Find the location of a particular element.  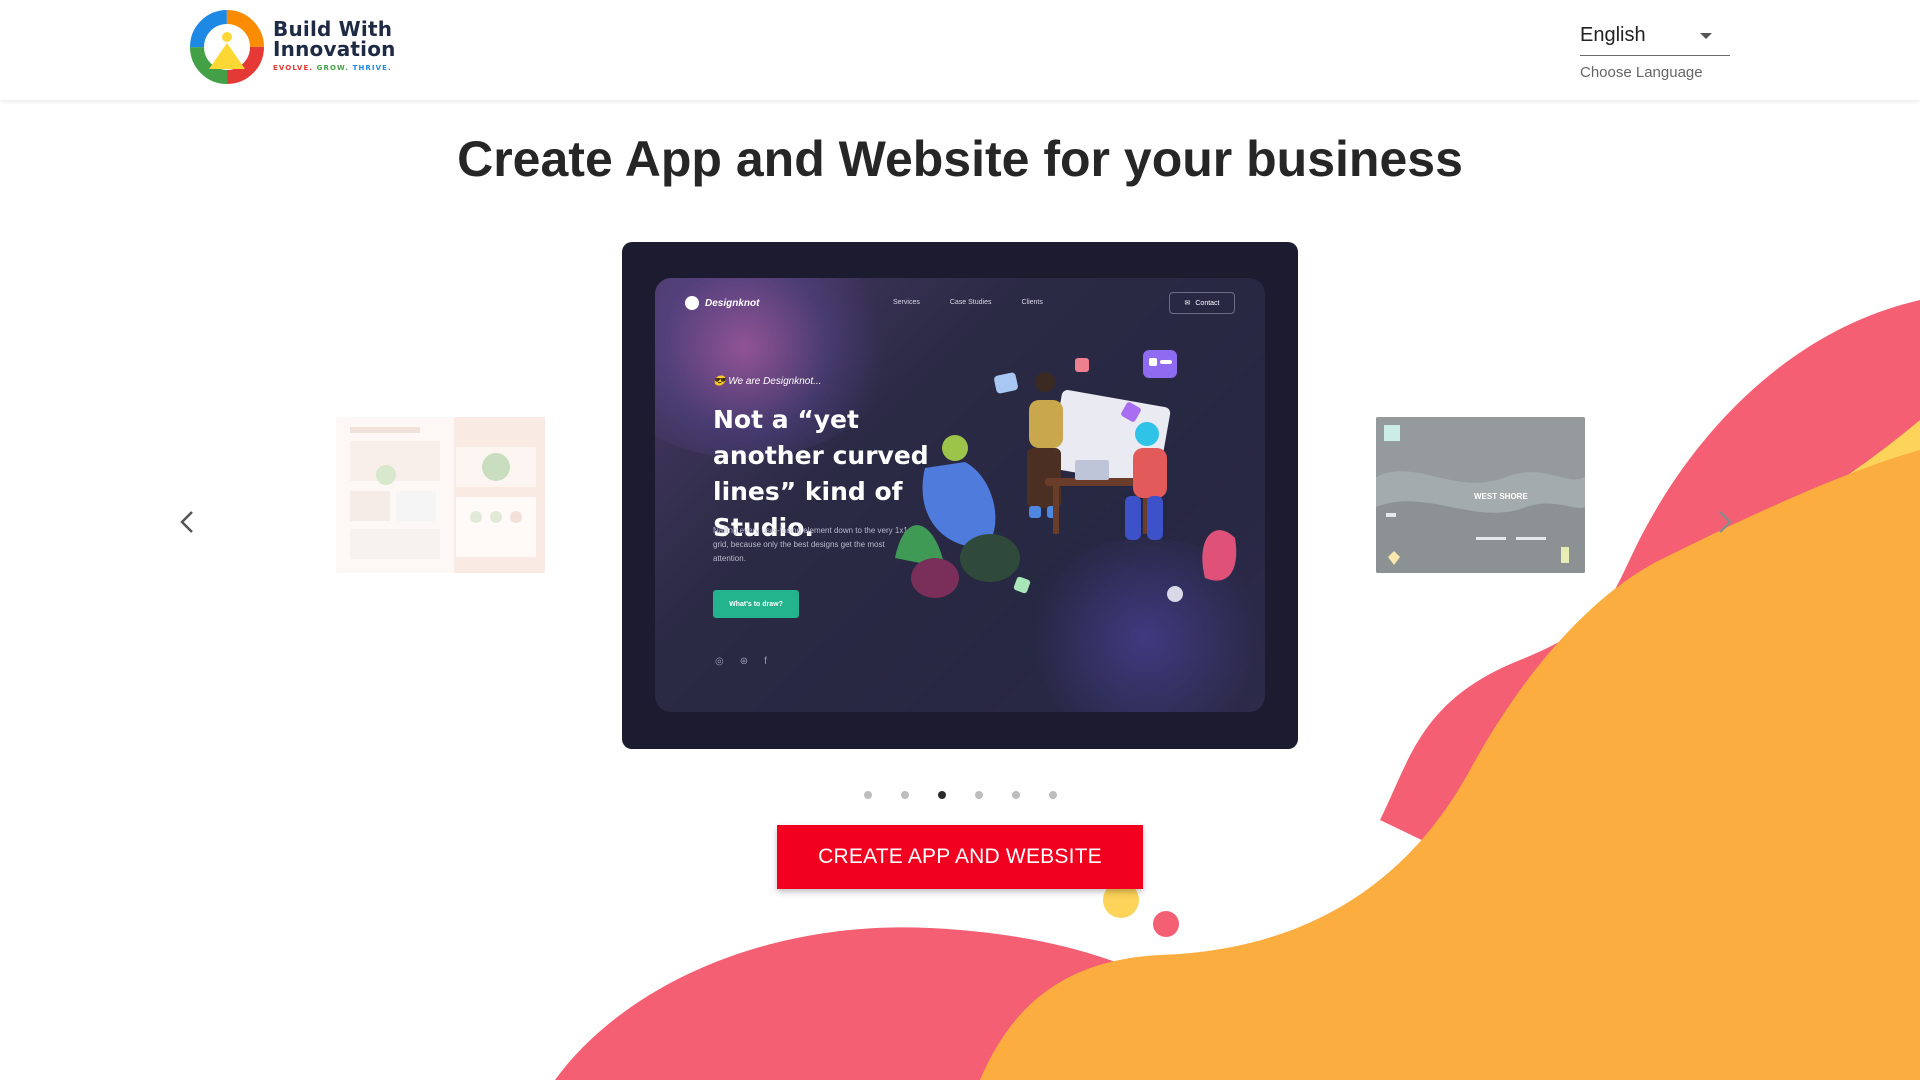

caret-down-icon is located at coordinates (1706, 36).